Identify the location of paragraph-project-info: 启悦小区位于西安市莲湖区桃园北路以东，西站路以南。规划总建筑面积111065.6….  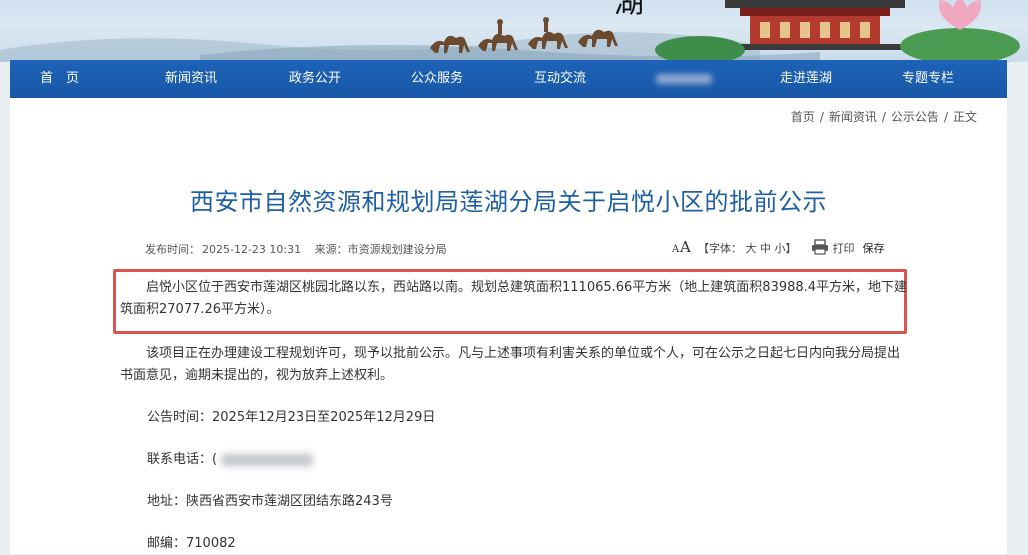
(515, 299).